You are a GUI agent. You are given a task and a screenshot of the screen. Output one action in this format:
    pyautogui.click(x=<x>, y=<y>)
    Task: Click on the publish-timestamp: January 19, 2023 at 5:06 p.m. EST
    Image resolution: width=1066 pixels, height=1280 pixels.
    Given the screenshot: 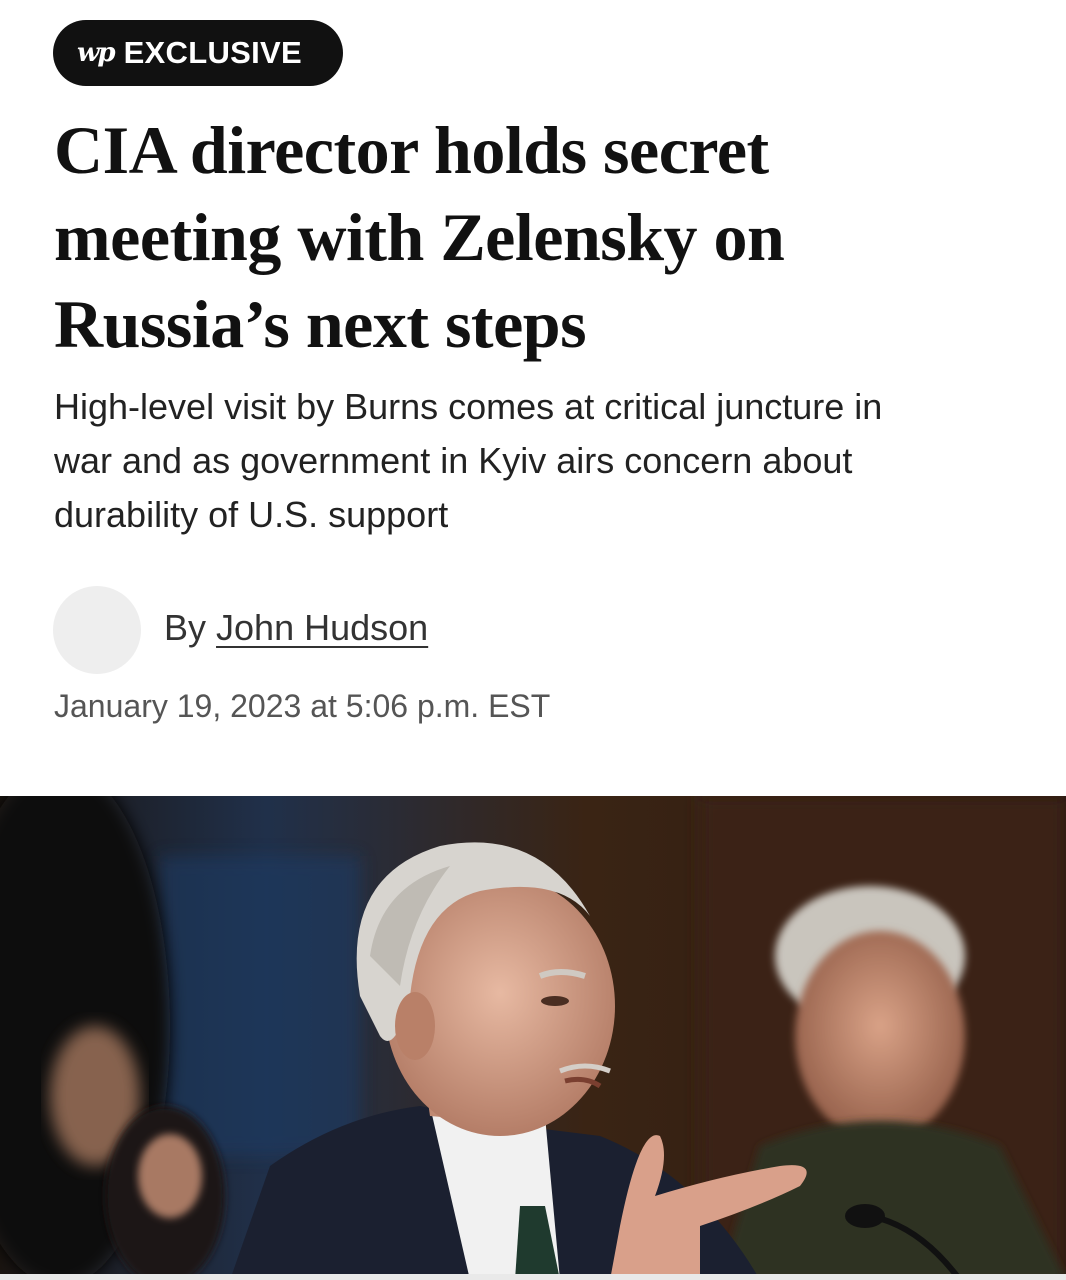 What is the action you would take?
    pyautogui.click(x=302, y=706)
    